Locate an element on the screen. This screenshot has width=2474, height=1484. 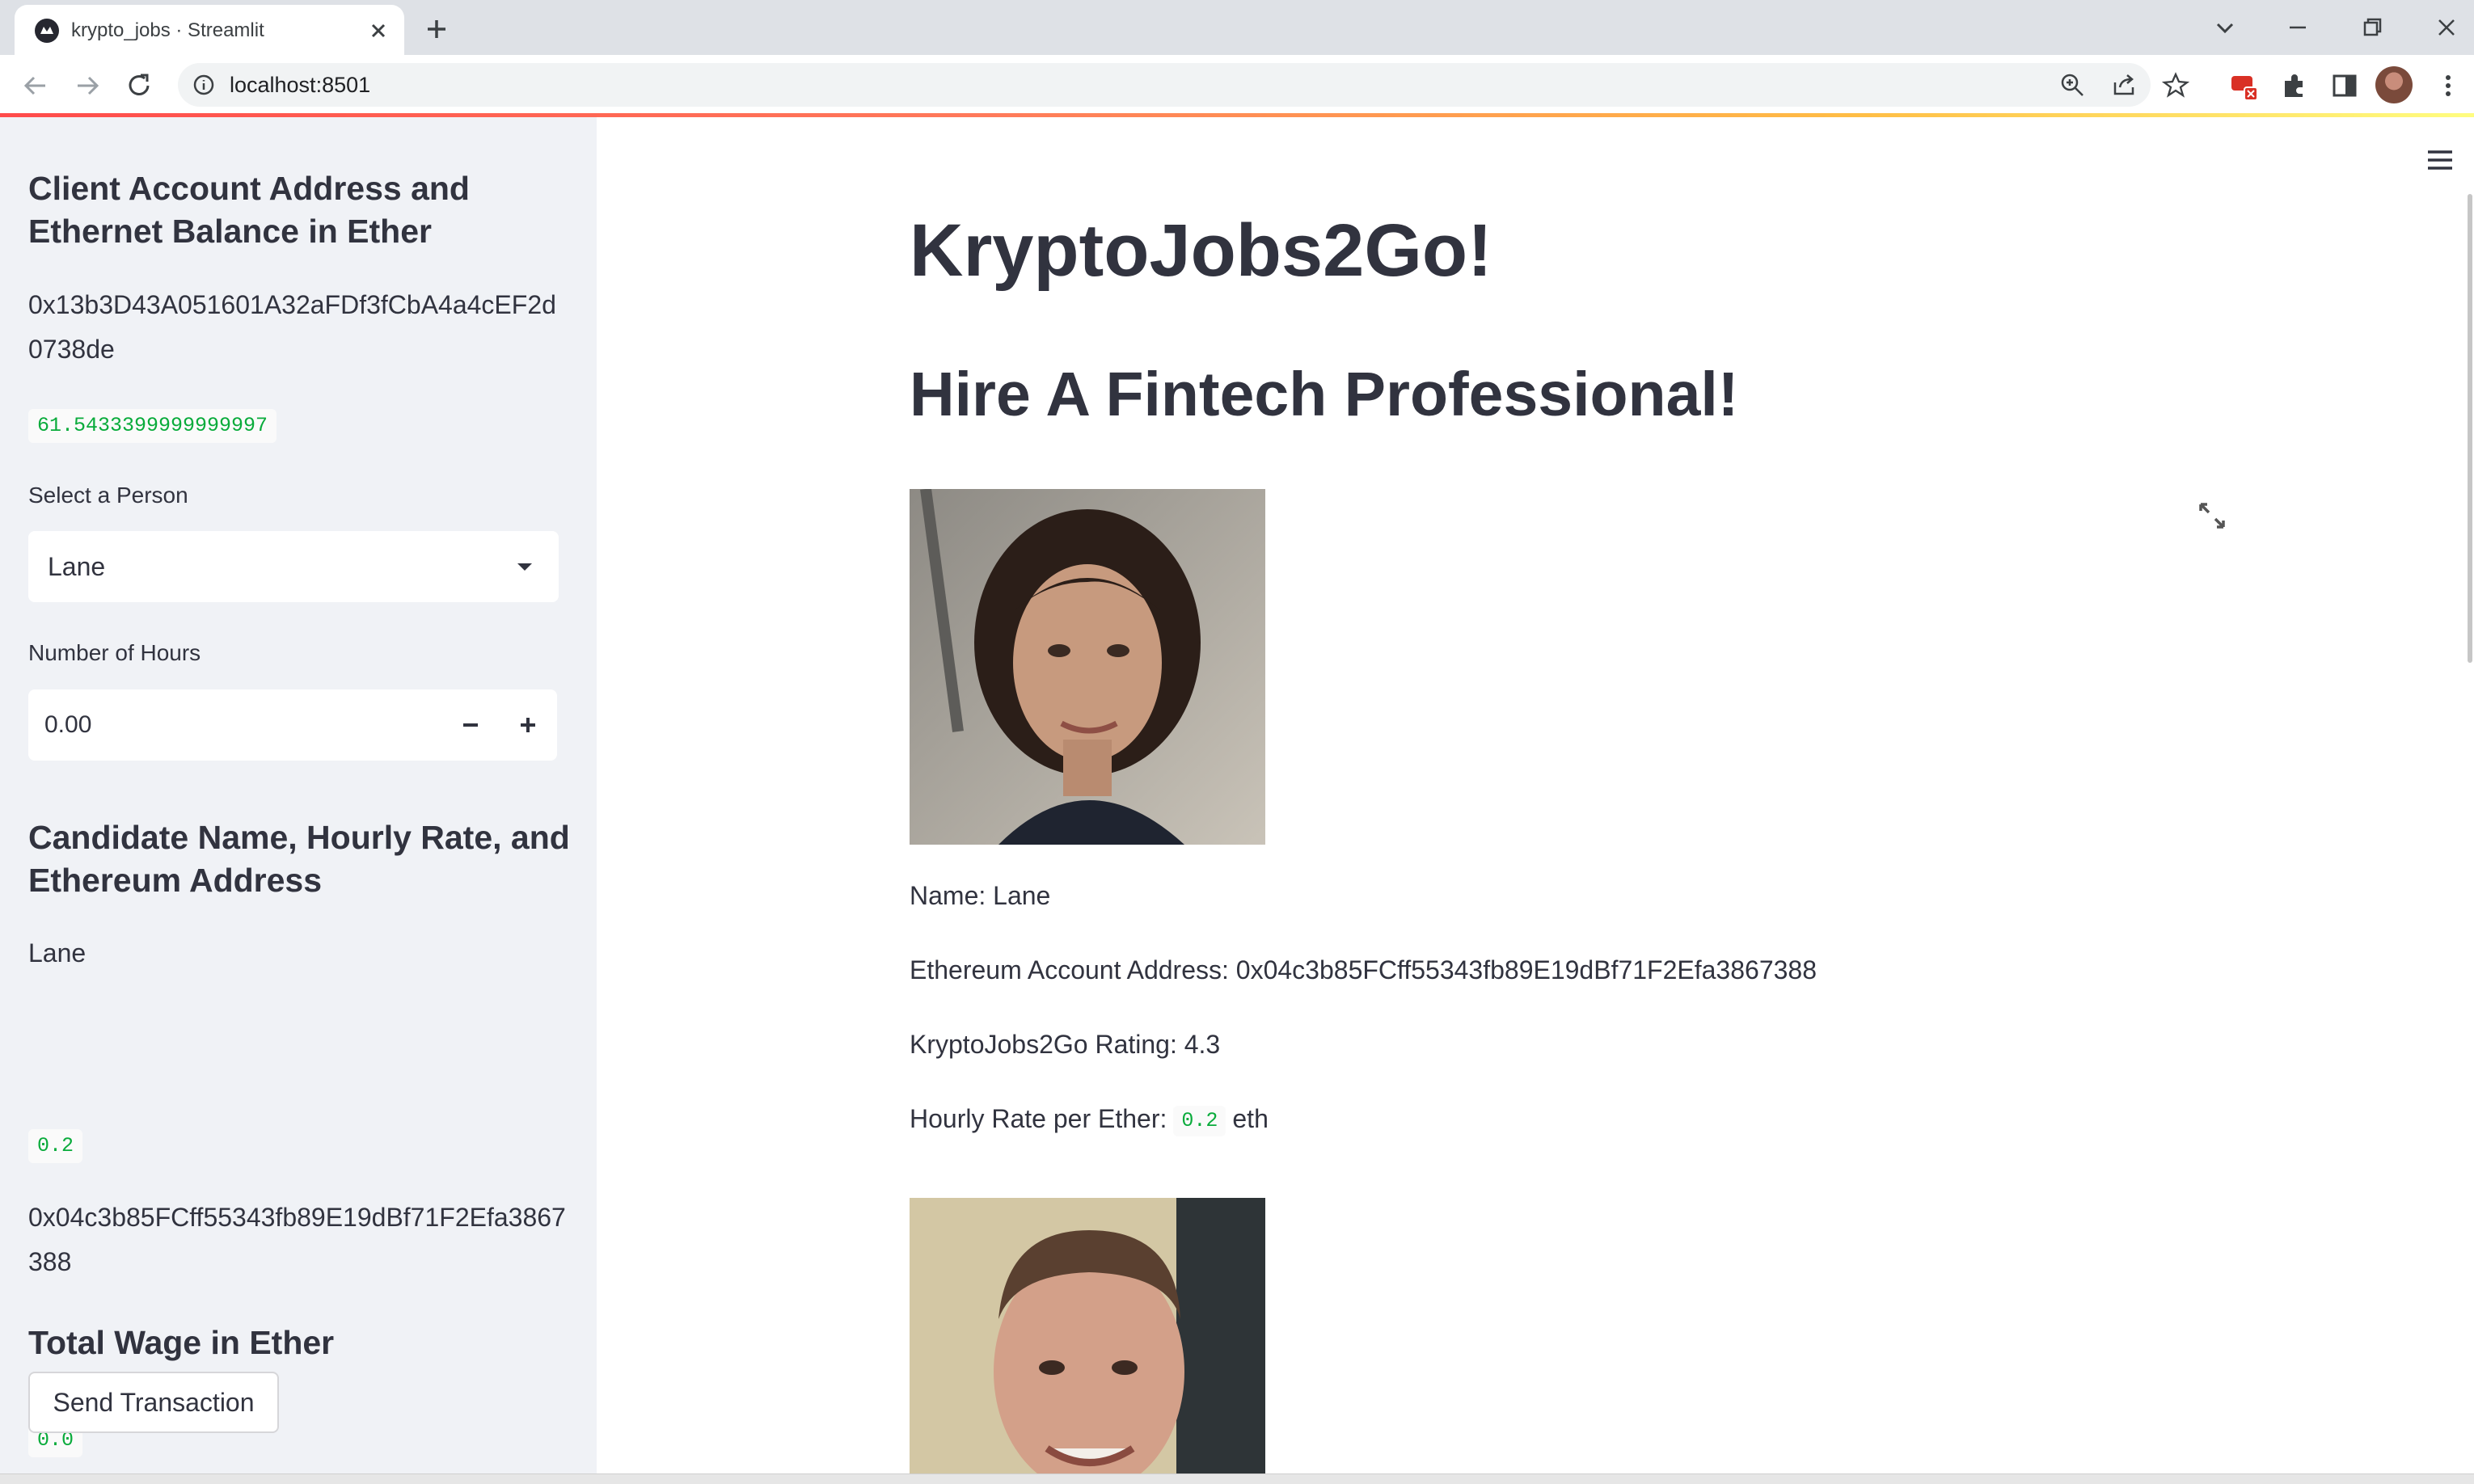
back-icon is located at coordinates (35, 85).